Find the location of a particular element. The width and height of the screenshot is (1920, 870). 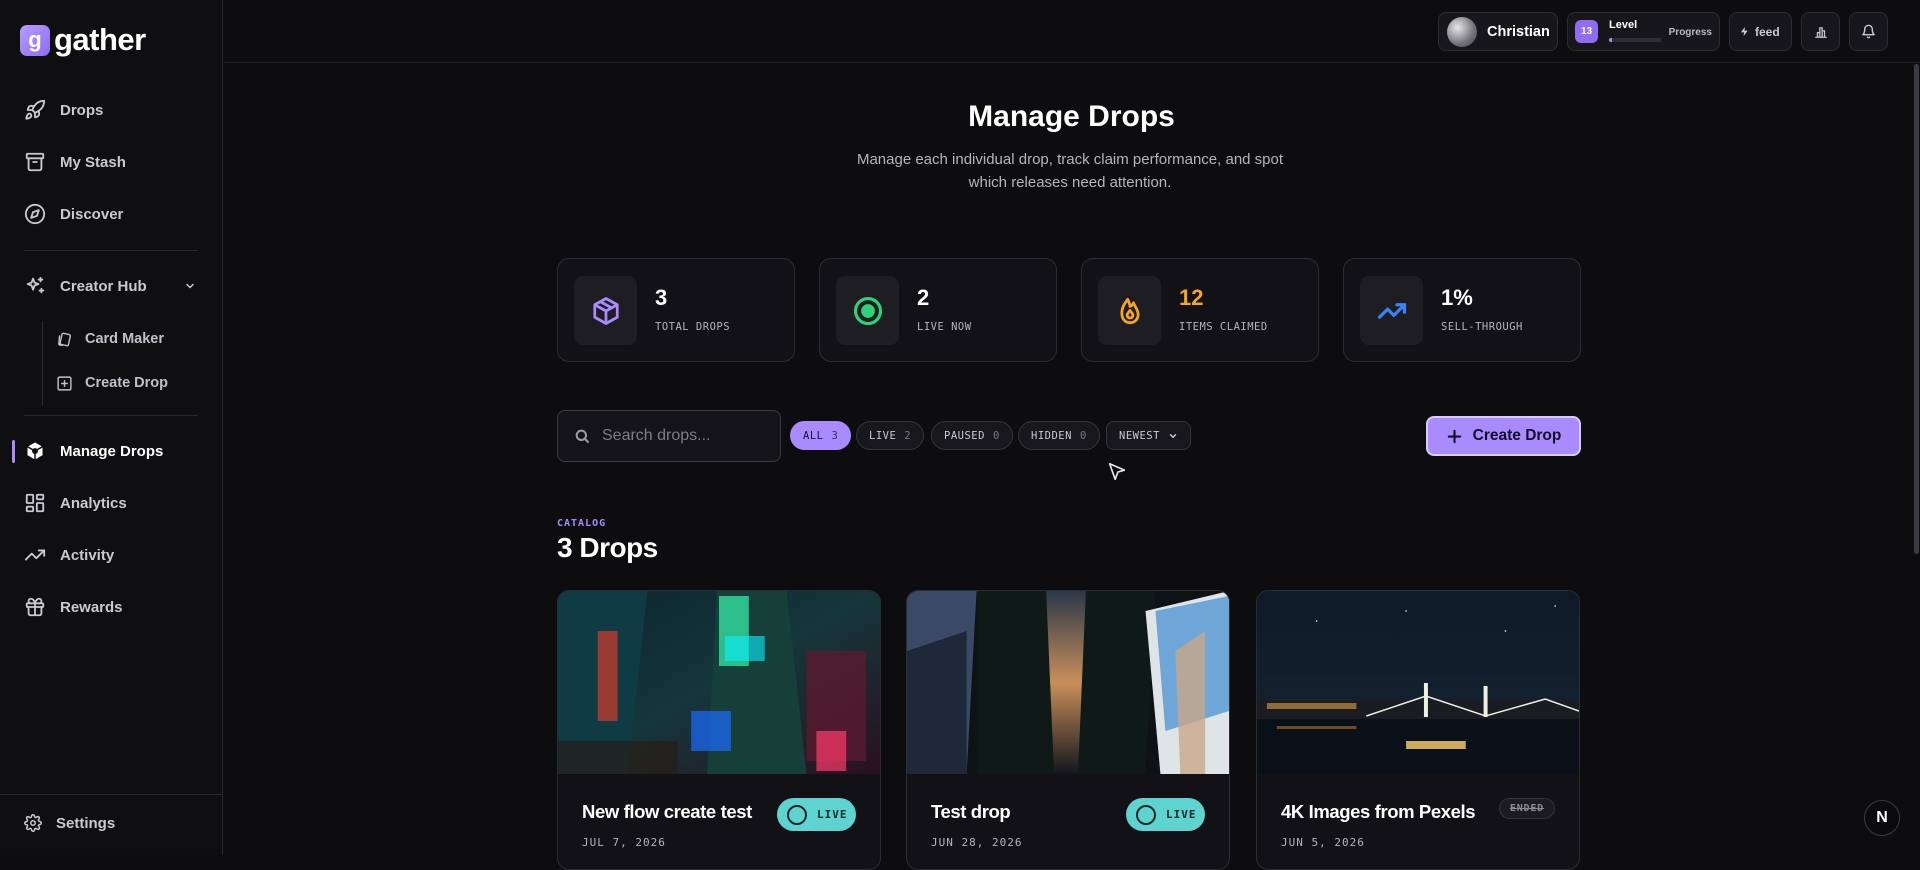

user-name: Christian is located at coordinates (1518, 31).